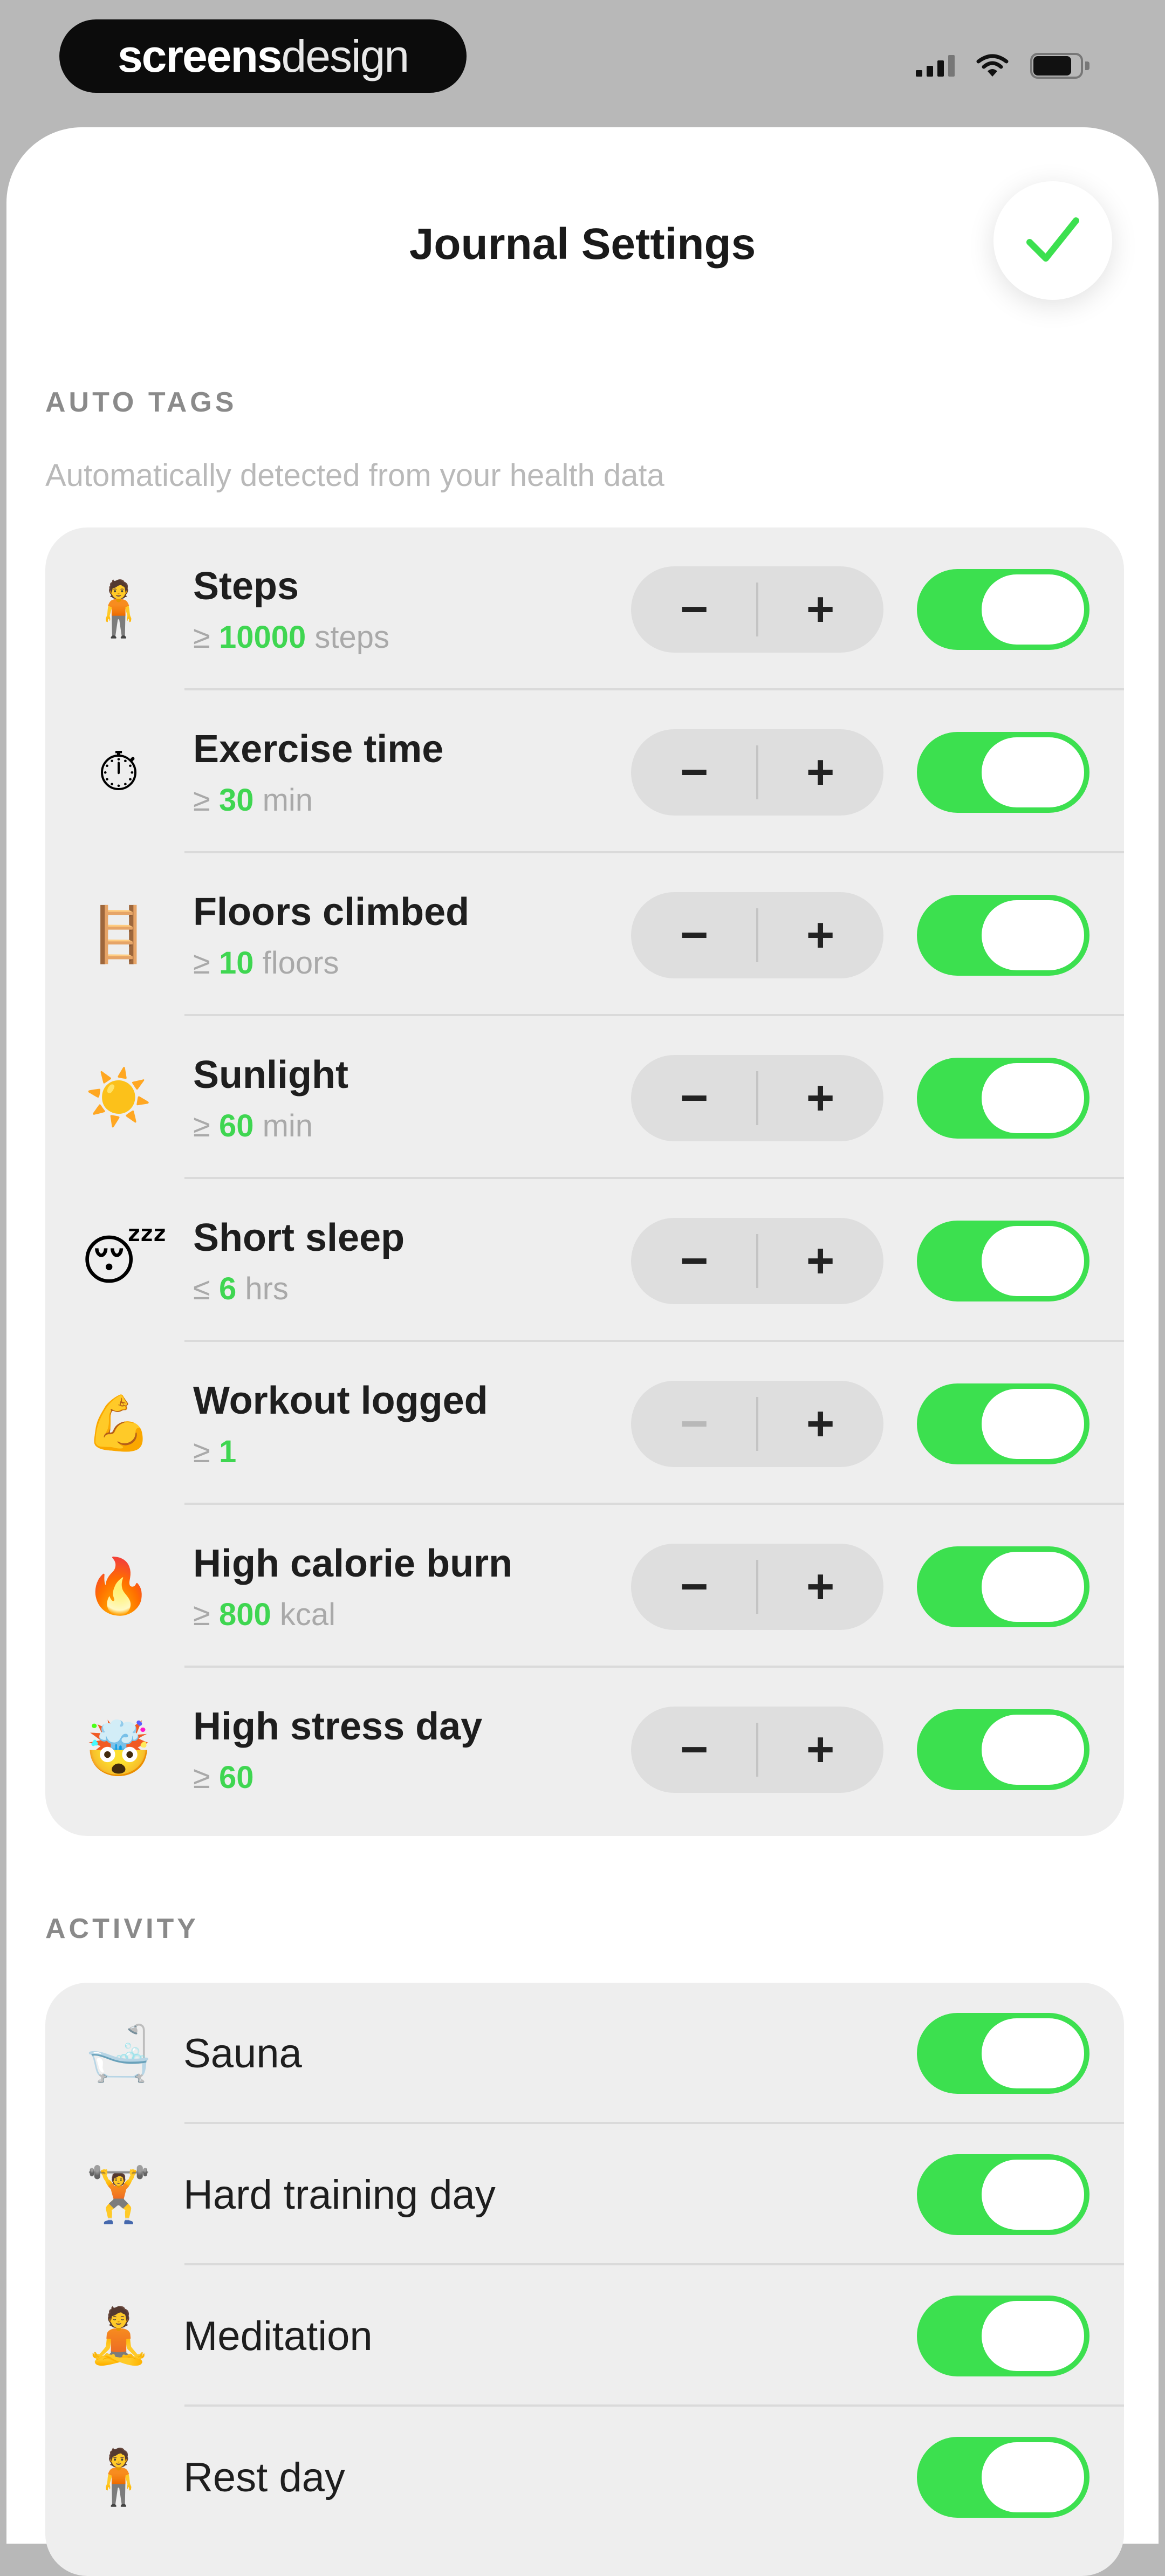  What do you see at coordinates (331, 912) in the screenshot?
I see `tag-name: Floors climbed` at bounding box center [331, 912].